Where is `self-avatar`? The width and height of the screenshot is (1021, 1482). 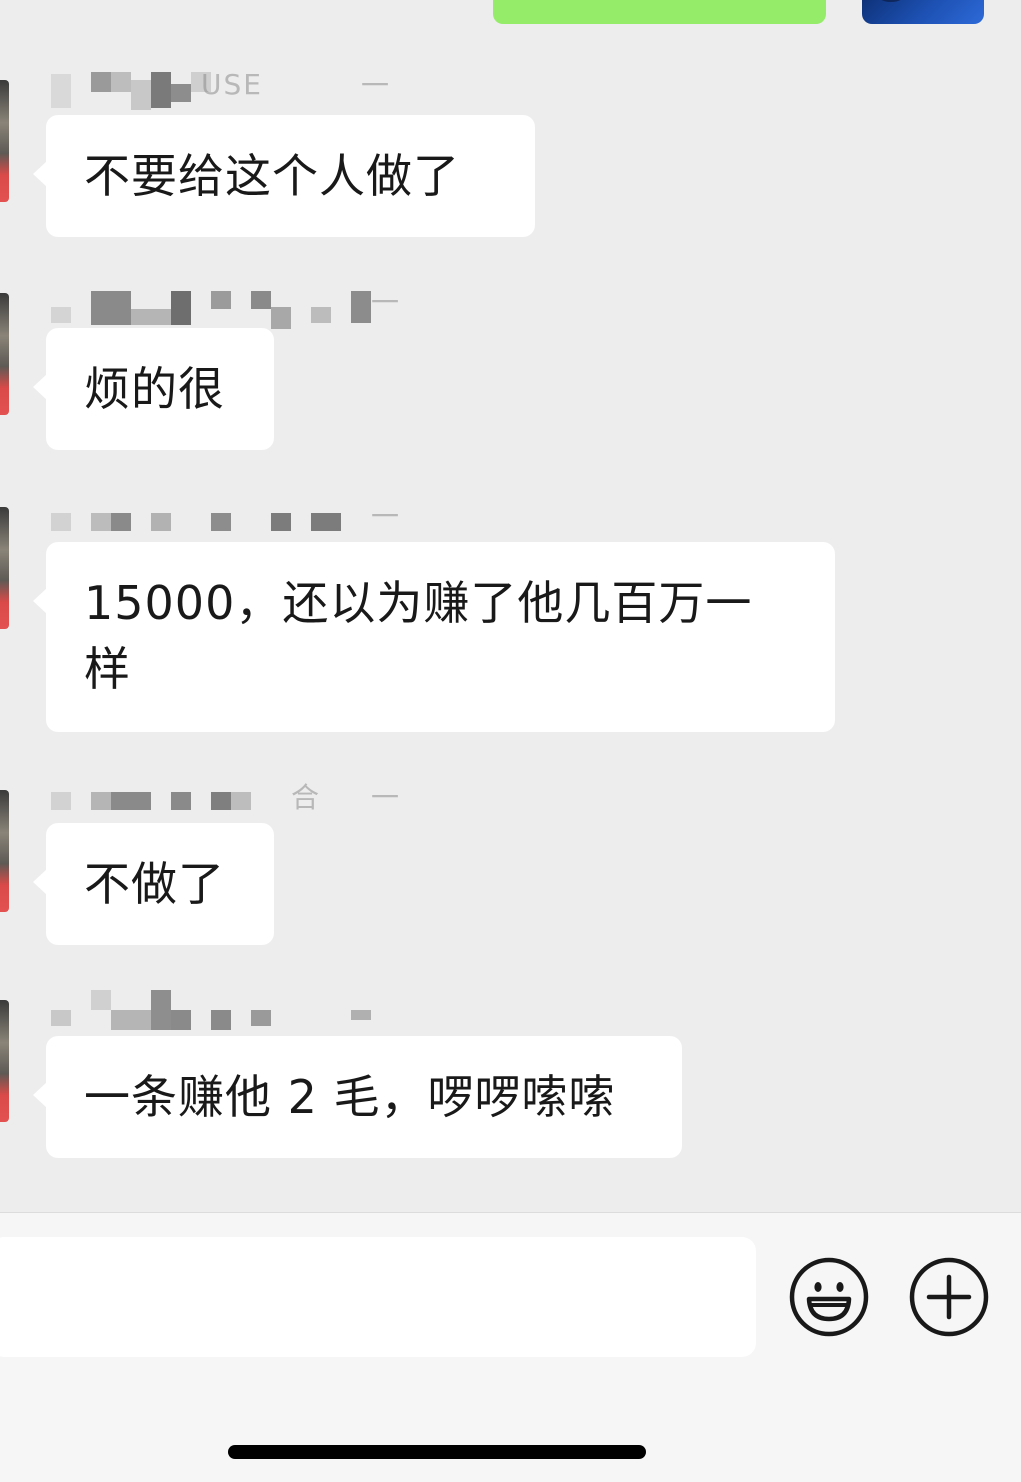
self-avatar is located at coordinates (923, 12).